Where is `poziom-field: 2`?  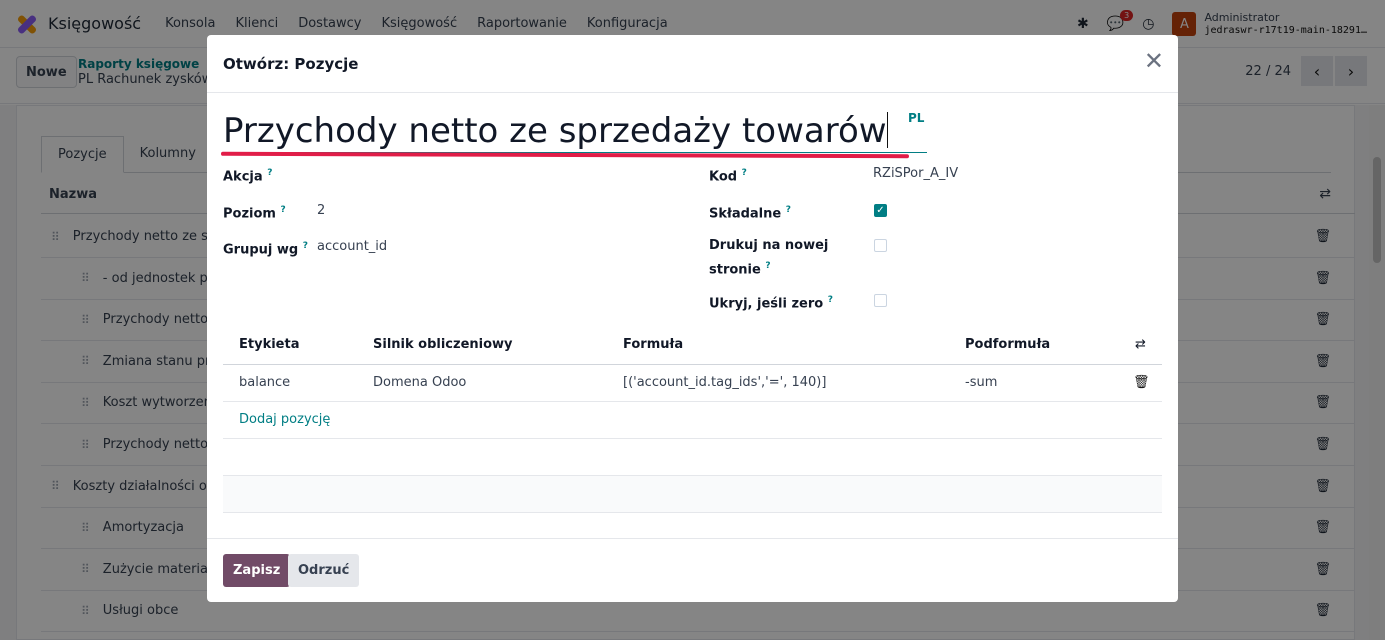 poziom-field: 2 is located at coordinates (321, 211).